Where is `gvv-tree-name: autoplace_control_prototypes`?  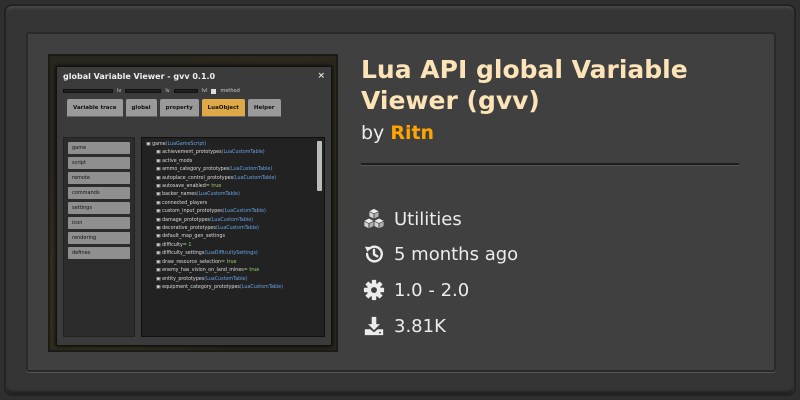 gvv-tree-name: autoplace_control_prototypes is located at coordinates (198, 178).